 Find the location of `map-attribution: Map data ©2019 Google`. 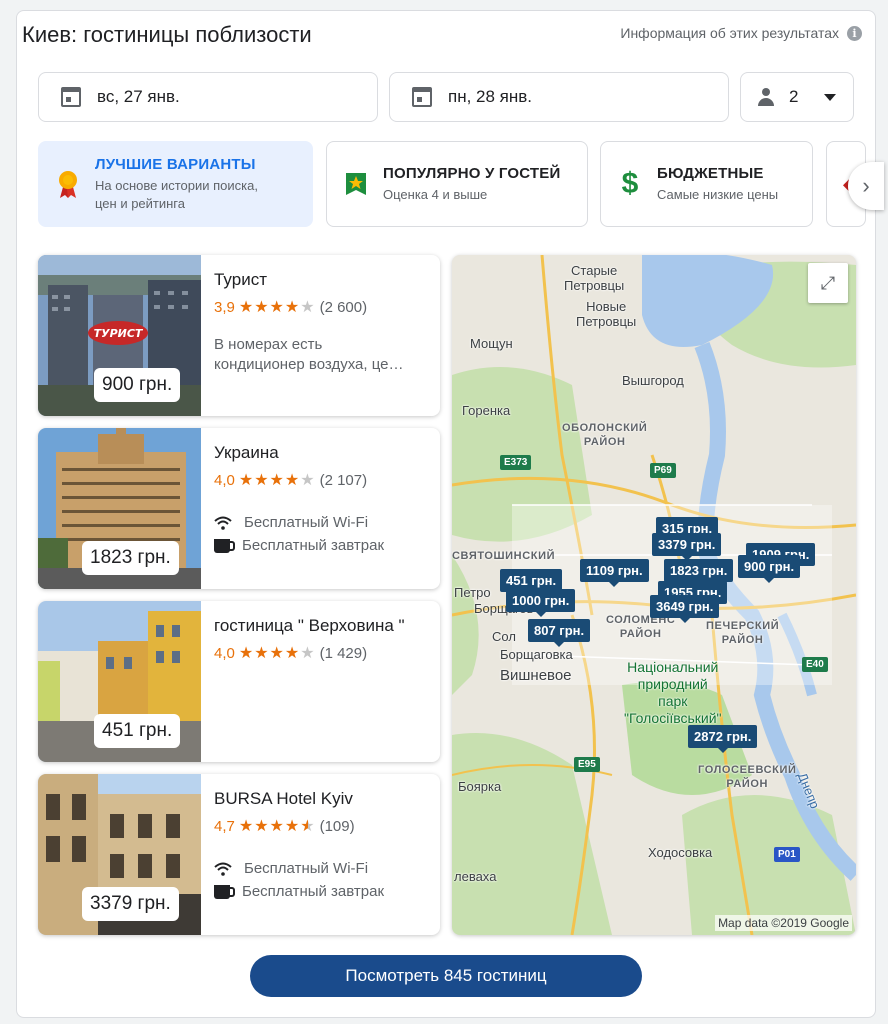

map-attribution: Map data ©2019 Google is located at coordinates (783, 923).